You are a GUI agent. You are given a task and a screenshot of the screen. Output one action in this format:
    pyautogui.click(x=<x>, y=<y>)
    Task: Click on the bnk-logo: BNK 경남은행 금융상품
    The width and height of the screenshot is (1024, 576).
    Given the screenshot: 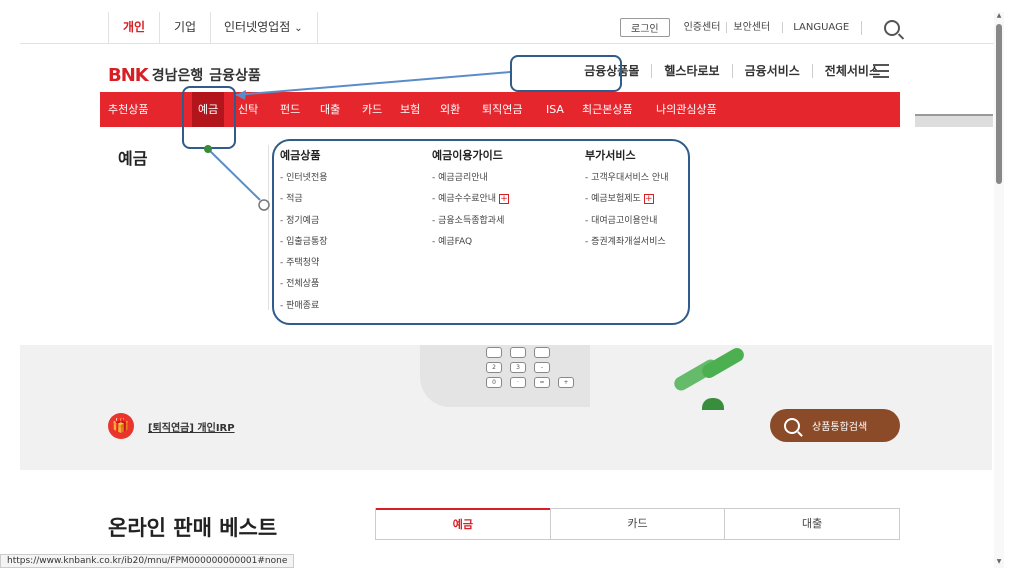 What is the action you would take?
    pyautogui.click(x=184, y=75)
    